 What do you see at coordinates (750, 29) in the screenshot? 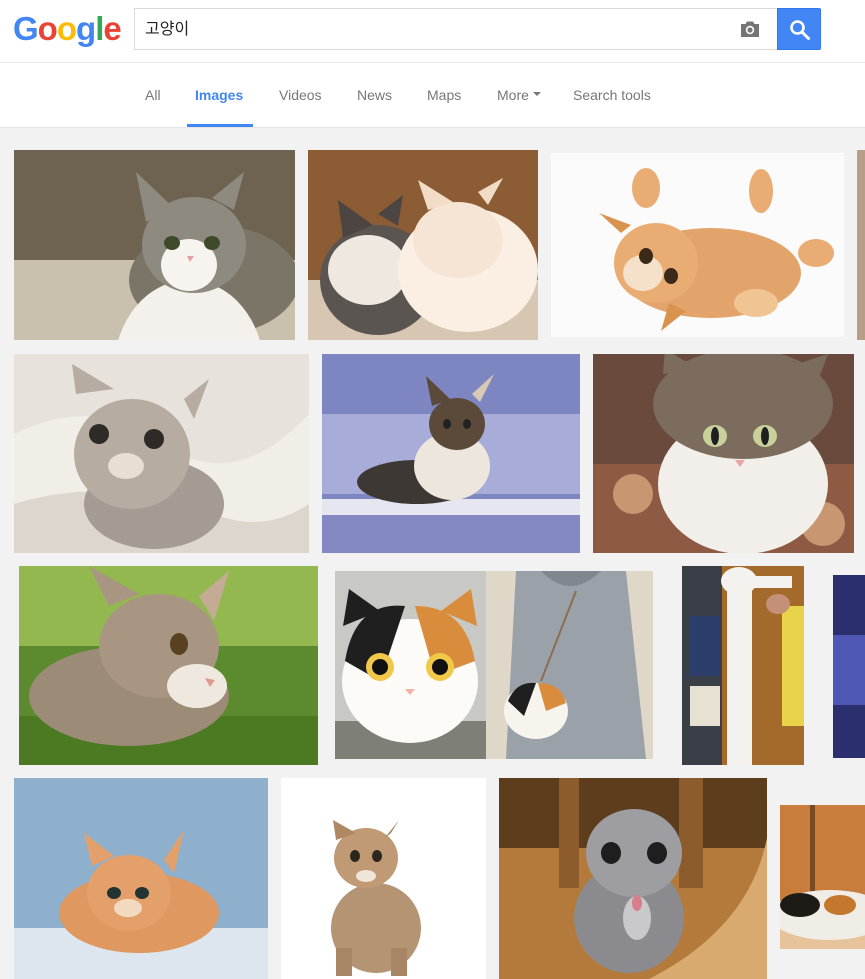
I see `camera-icon` at bounding box center [750, 29].